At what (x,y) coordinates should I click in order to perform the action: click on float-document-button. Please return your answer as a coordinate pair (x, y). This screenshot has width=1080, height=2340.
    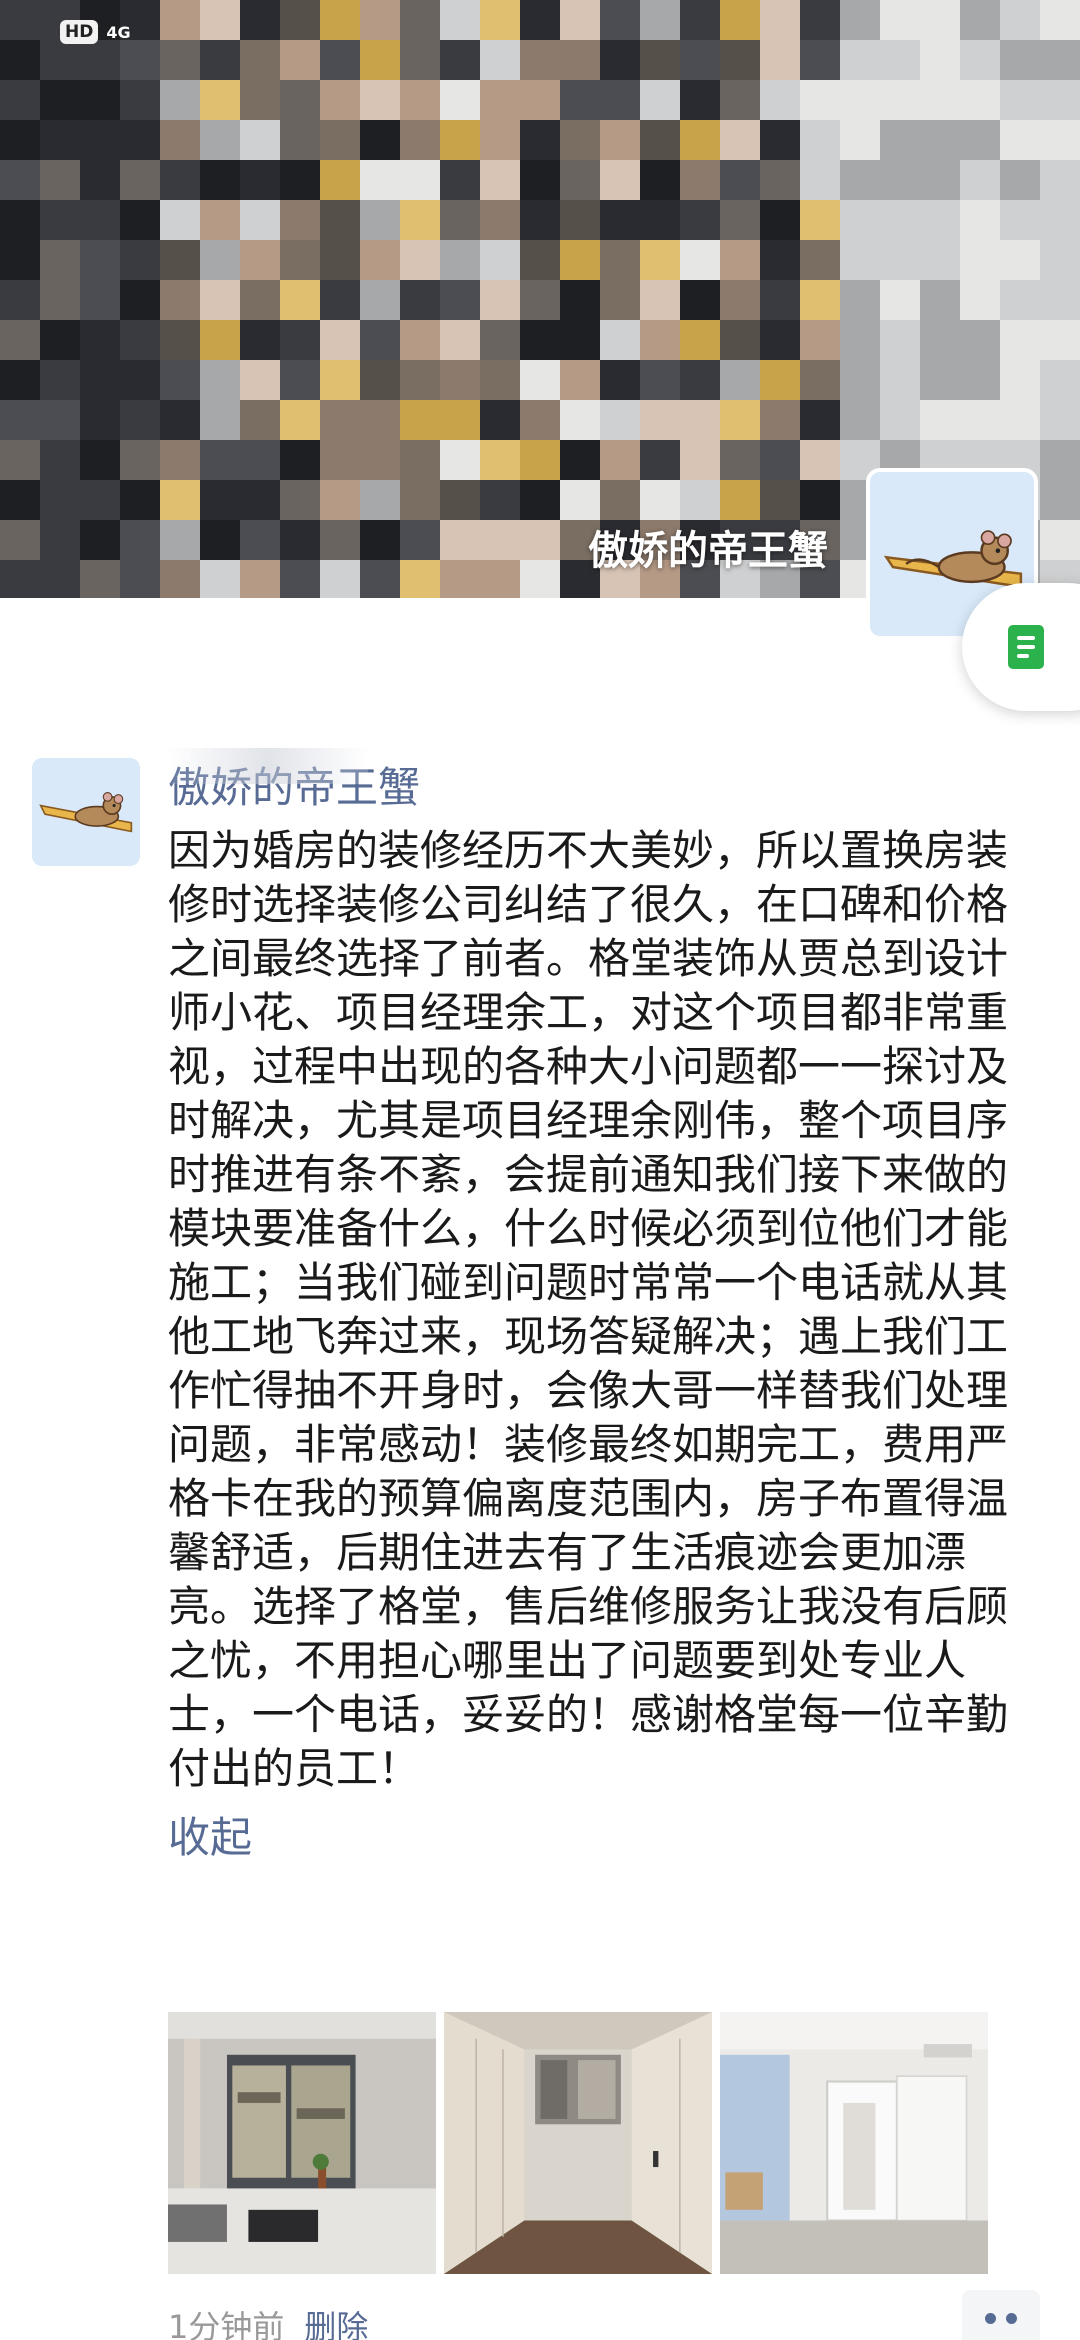
    Looking at the image, I should click on (1021, 647).